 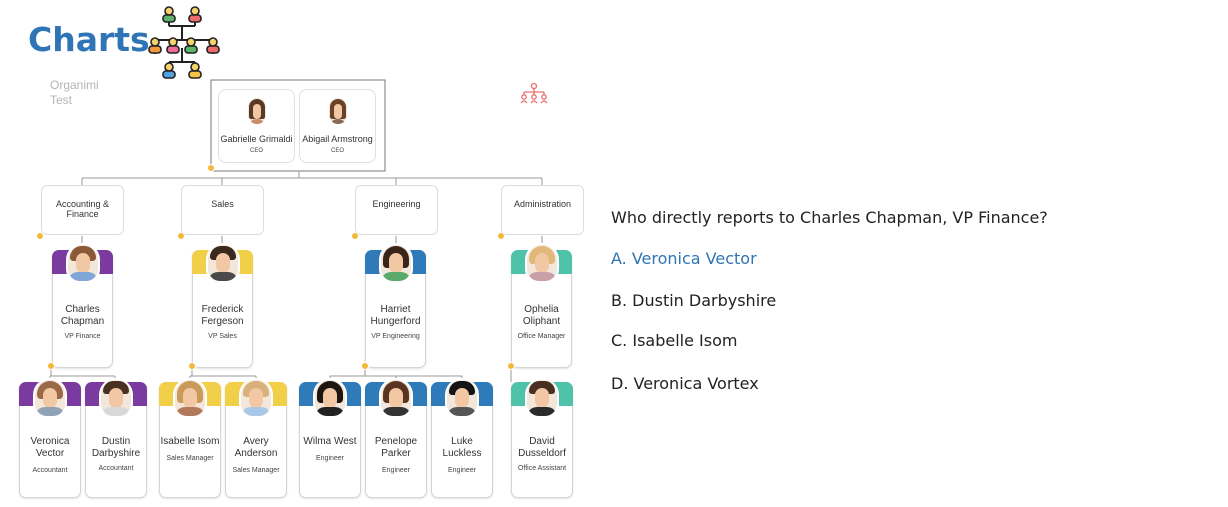 I want to click on person-card-staff: David Dusseldorf Office Assistant, so click(x=542, y=438).